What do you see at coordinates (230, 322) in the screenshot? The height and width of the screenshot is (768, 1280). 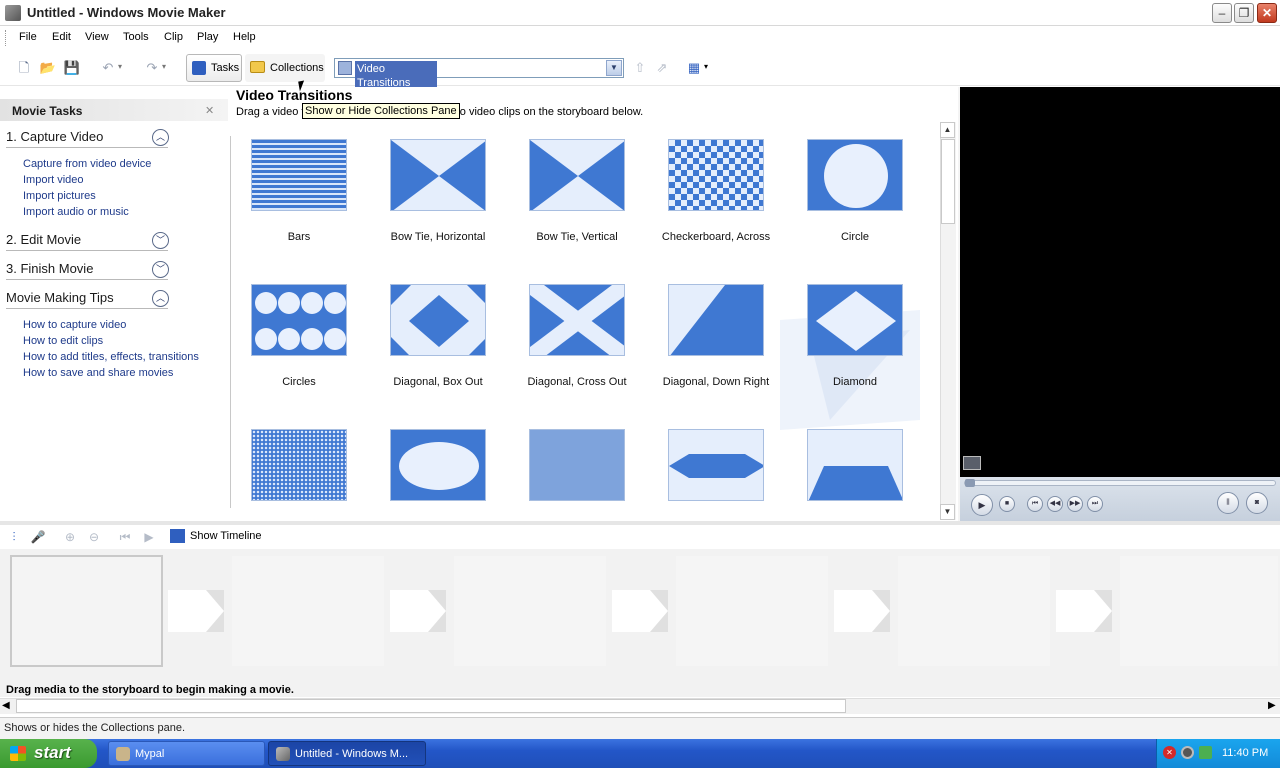 I see `pane-divider` at bounding box center [230, 322].